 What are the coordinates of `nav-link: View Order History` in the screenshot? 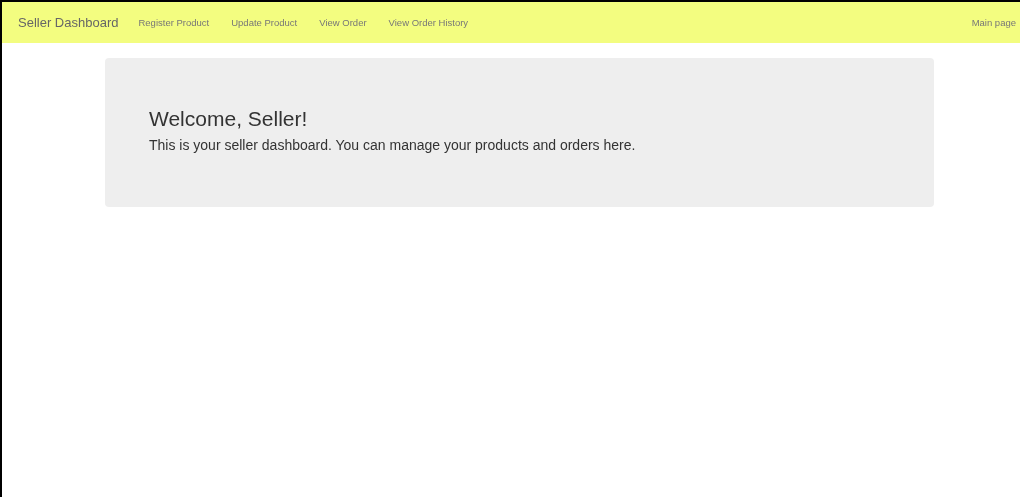 It's located at (428, 22).